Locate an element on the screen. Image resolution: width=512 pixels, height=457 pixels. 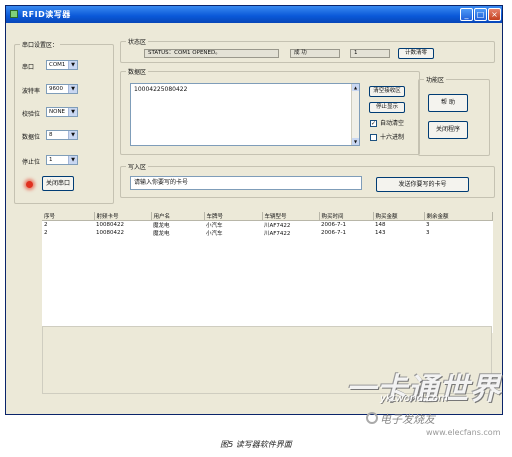
col-header: 车牌号 is located at coordinates (233, 216).